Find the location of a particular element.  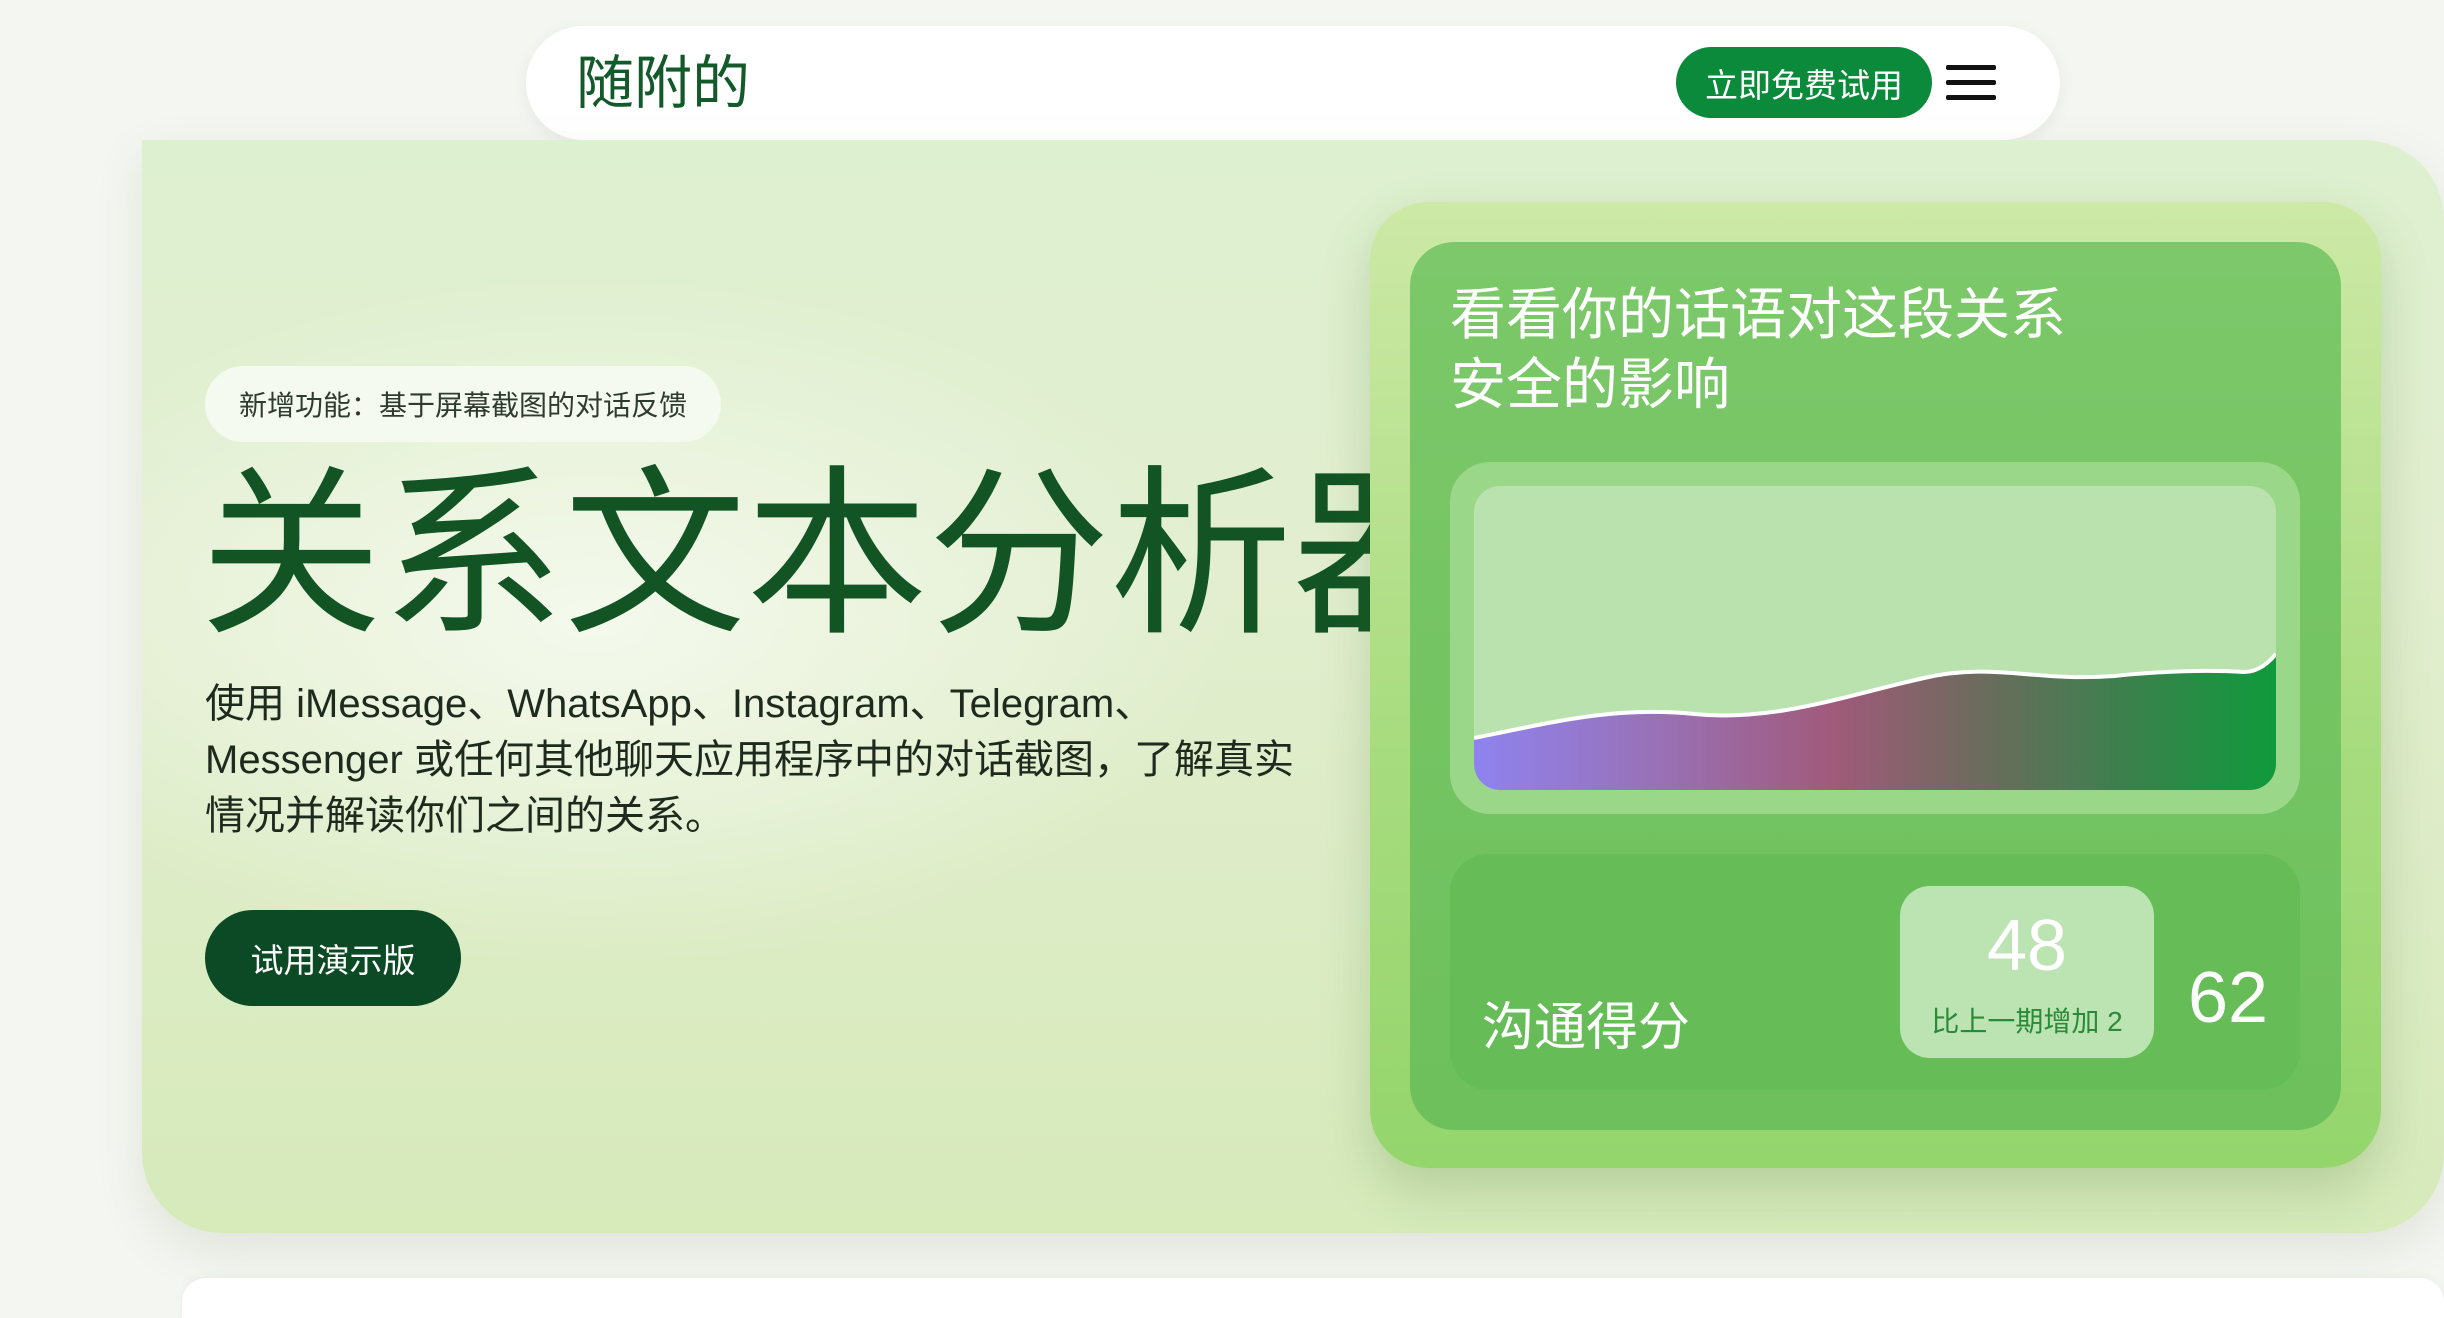

trend-chart is located at coordinates (1875, 638).